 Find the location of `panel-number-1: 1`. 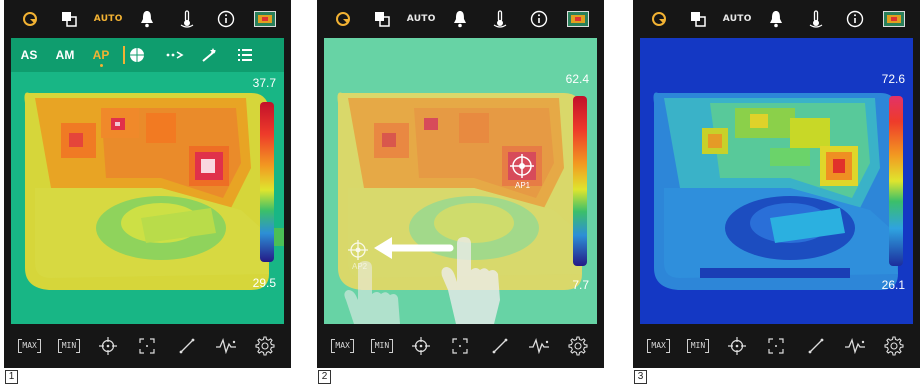

panel-number-1: 1 is located at coordinates (11, 377).